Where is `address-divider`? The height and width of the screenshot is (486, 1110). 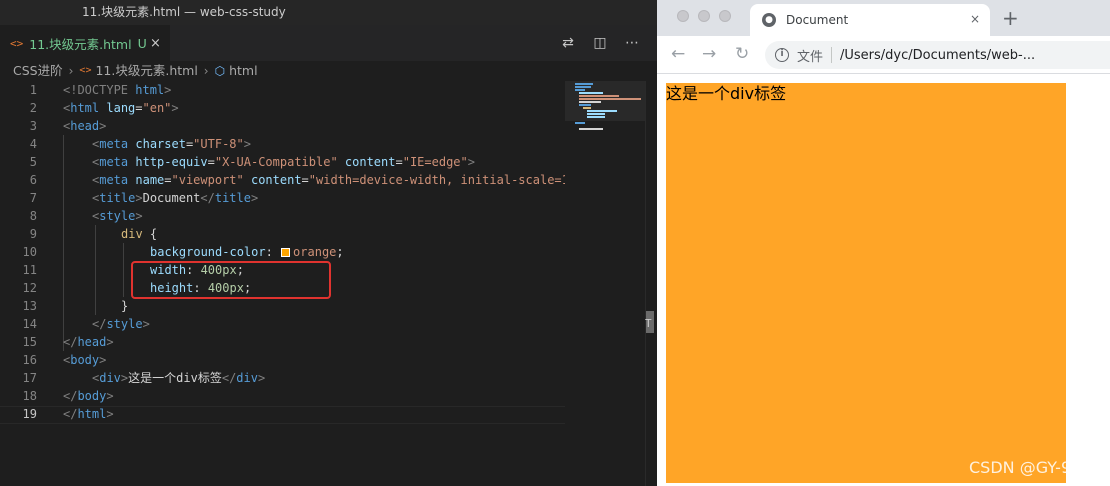 address-divider is located at coordinates (832, 55).